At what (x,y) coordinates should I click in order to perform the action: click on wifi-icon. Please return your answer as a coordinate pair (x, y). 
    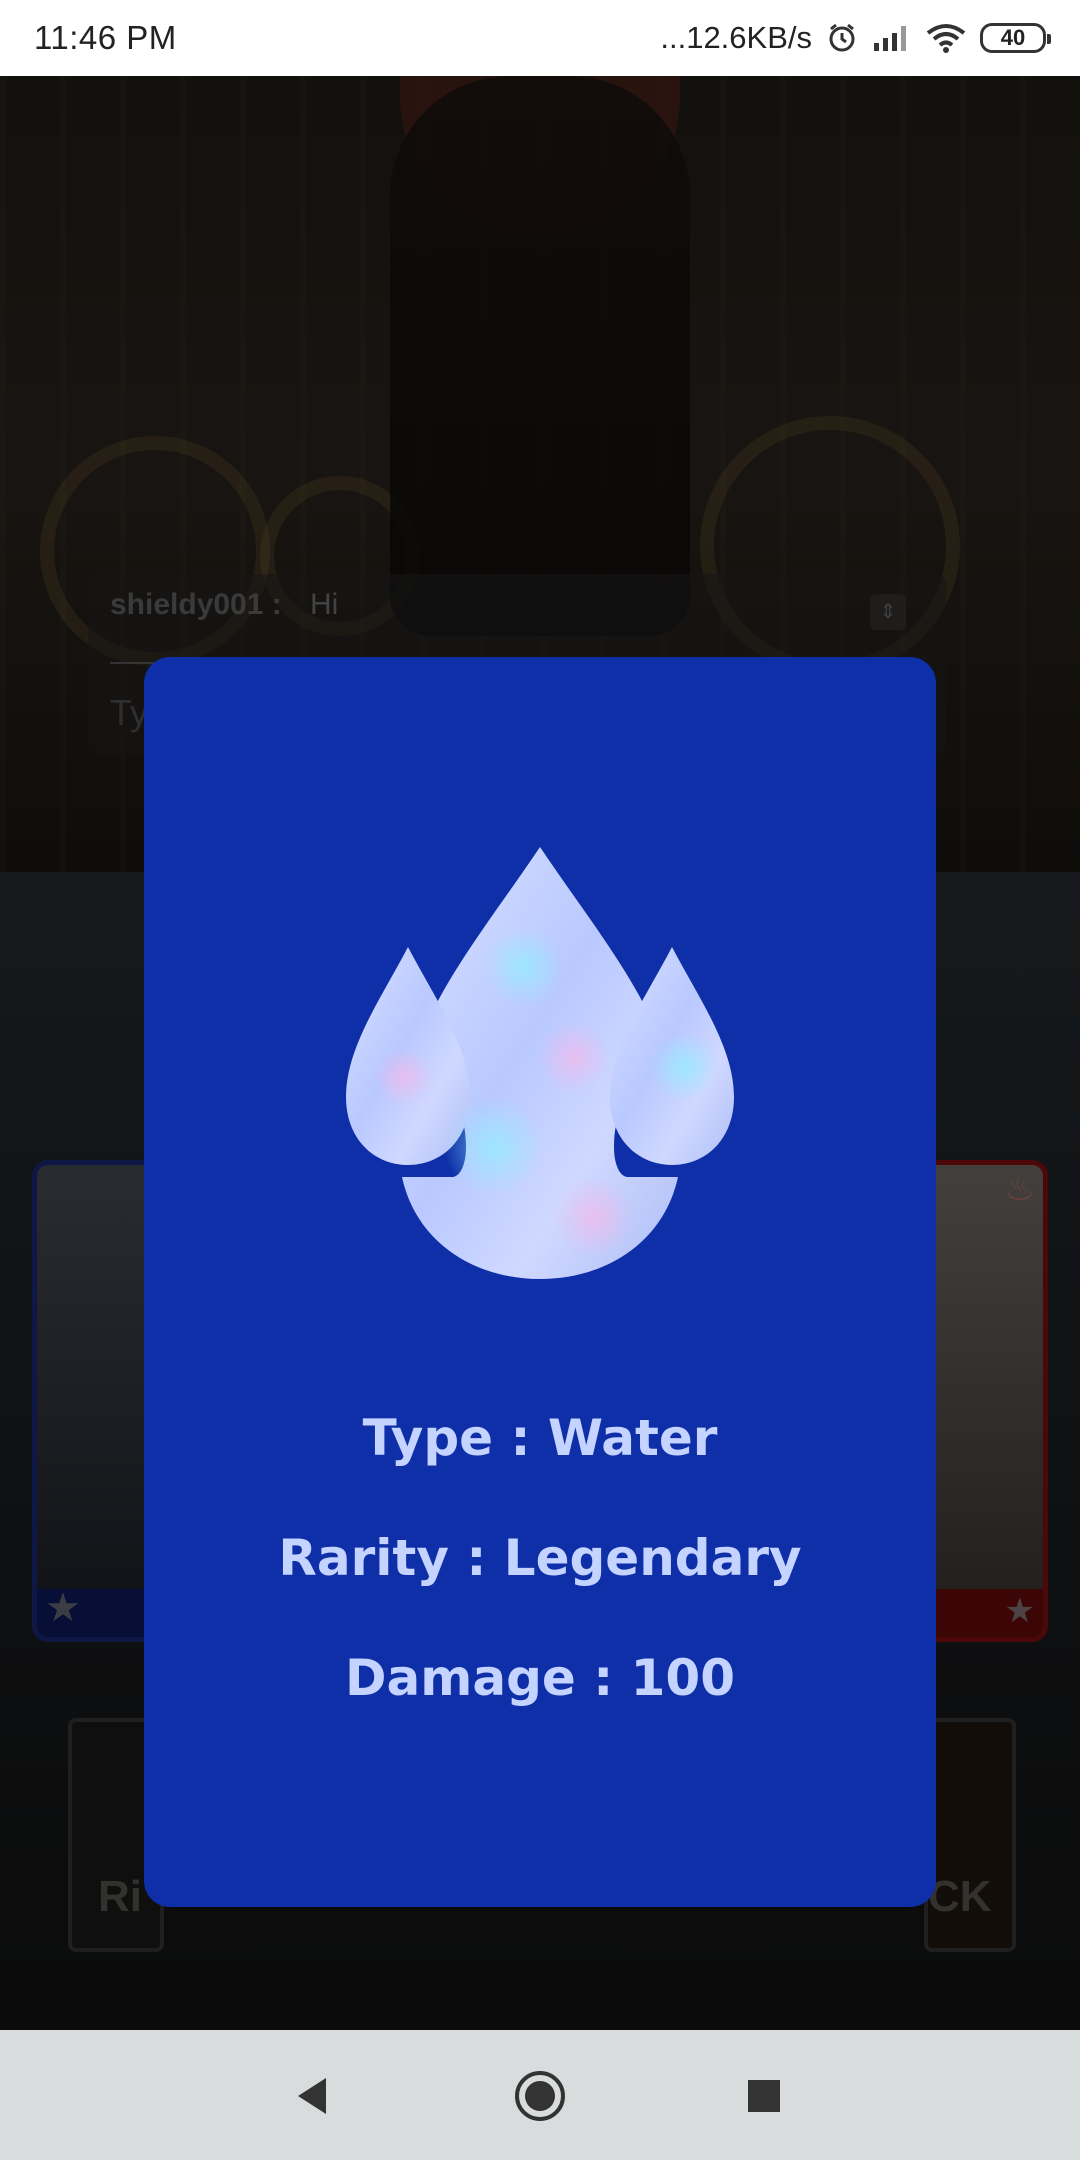
    Looking at the image, I should click on (946, 38).